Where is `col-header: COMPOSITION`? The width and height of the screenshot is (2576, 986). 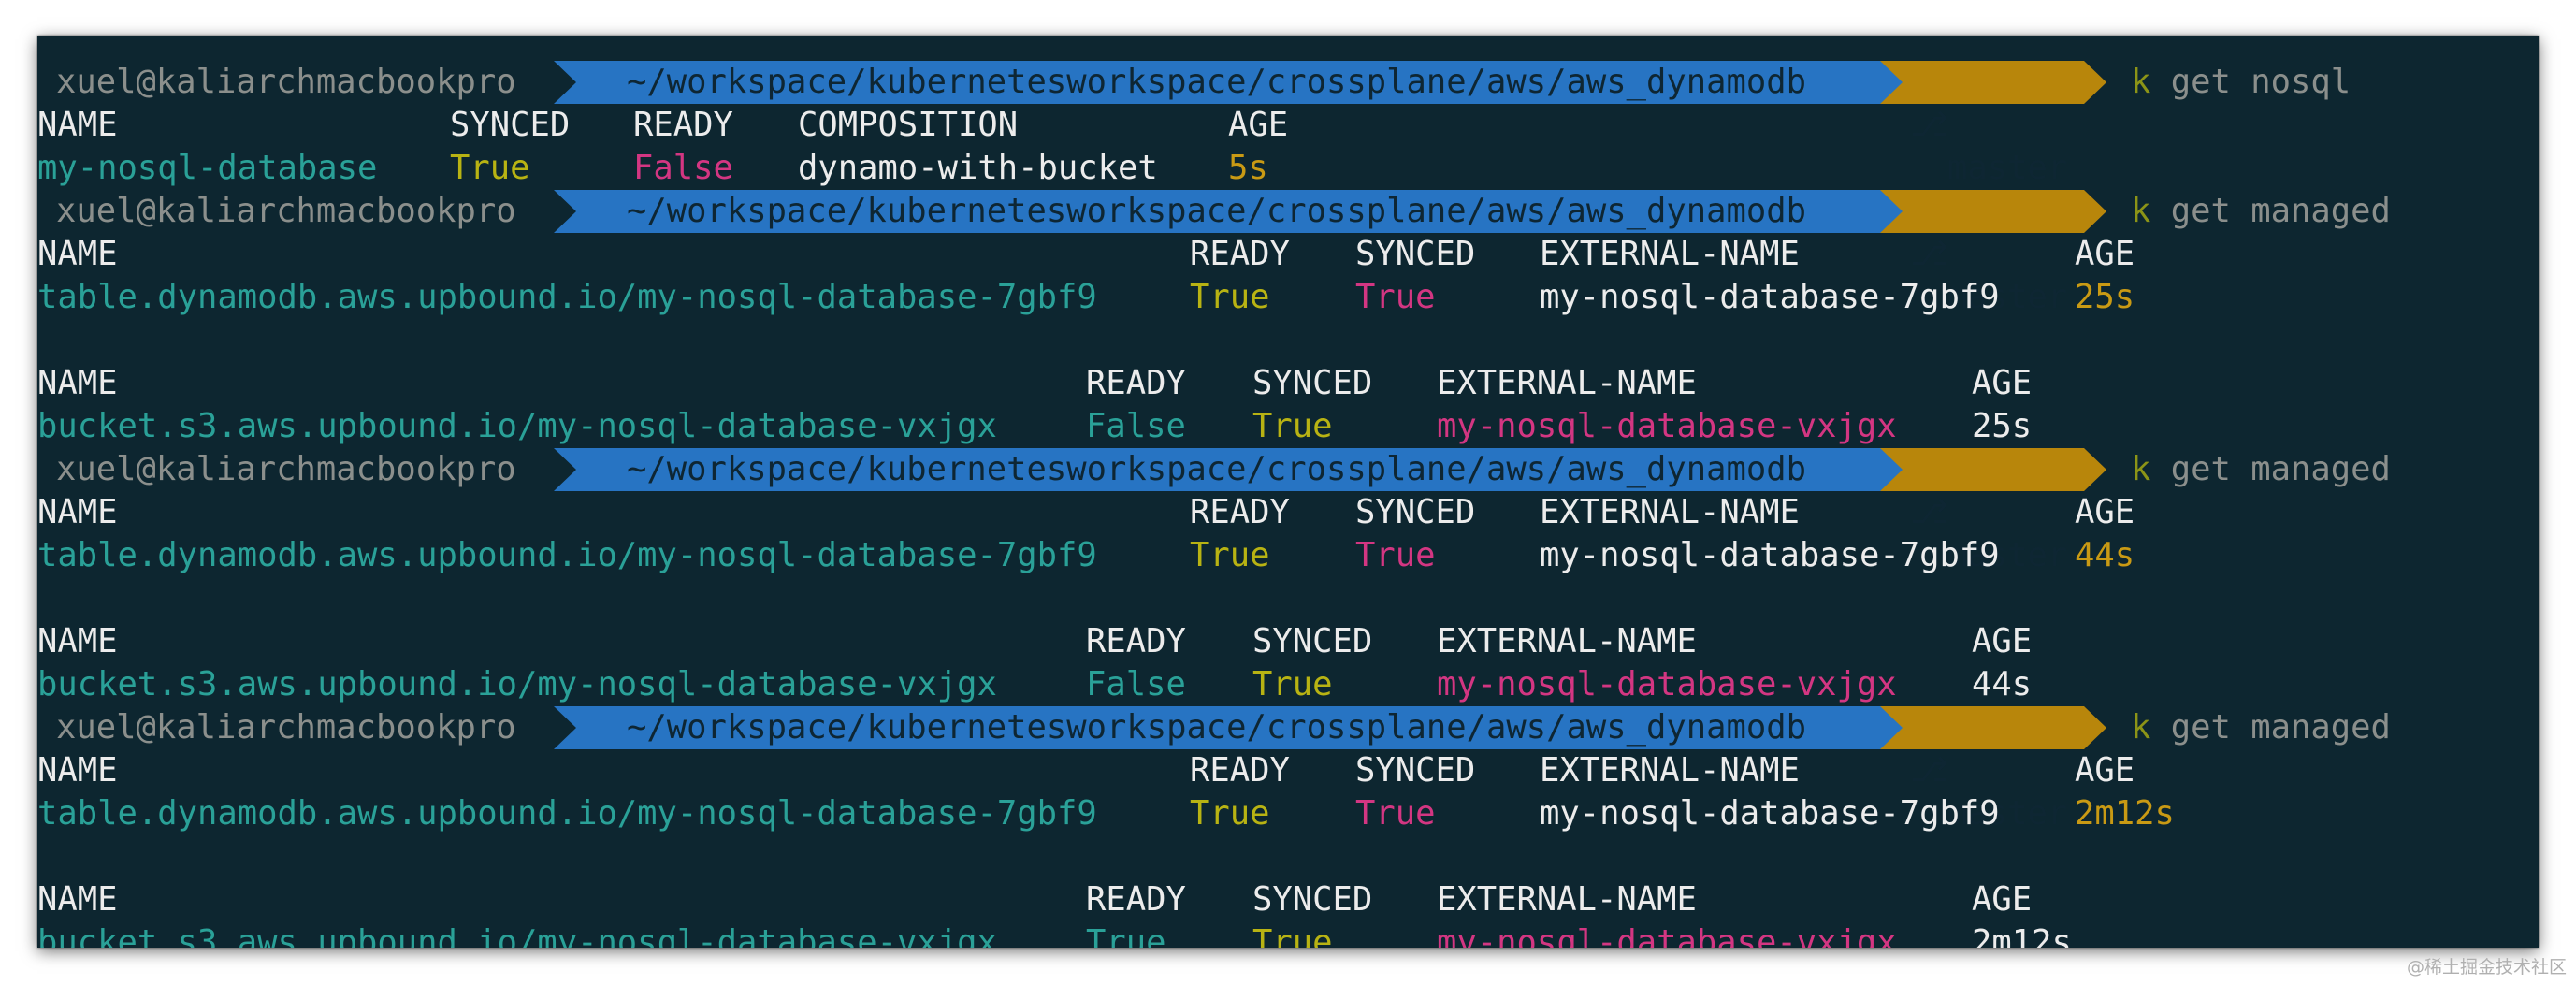 col-header: COMPOSITION is located at coordinates (908, 125).